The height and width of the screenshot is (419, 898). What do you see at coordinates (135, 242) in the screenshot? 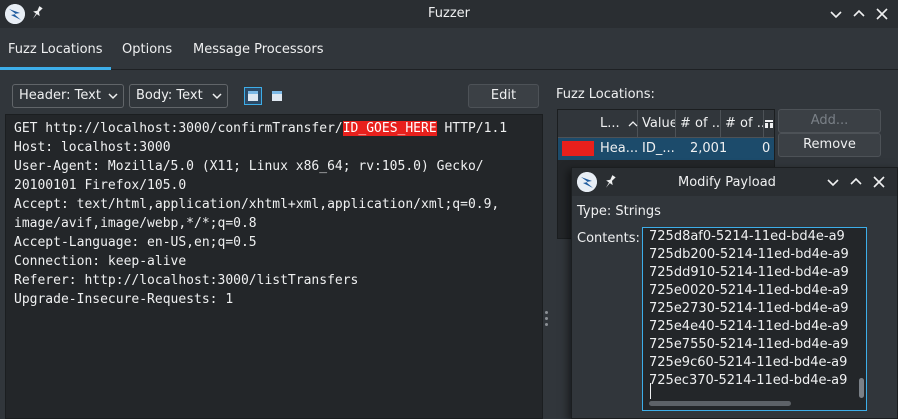
I see `request-line: Accept-Language: en-US,en;q=0.5` at bounding box center [135, 242].